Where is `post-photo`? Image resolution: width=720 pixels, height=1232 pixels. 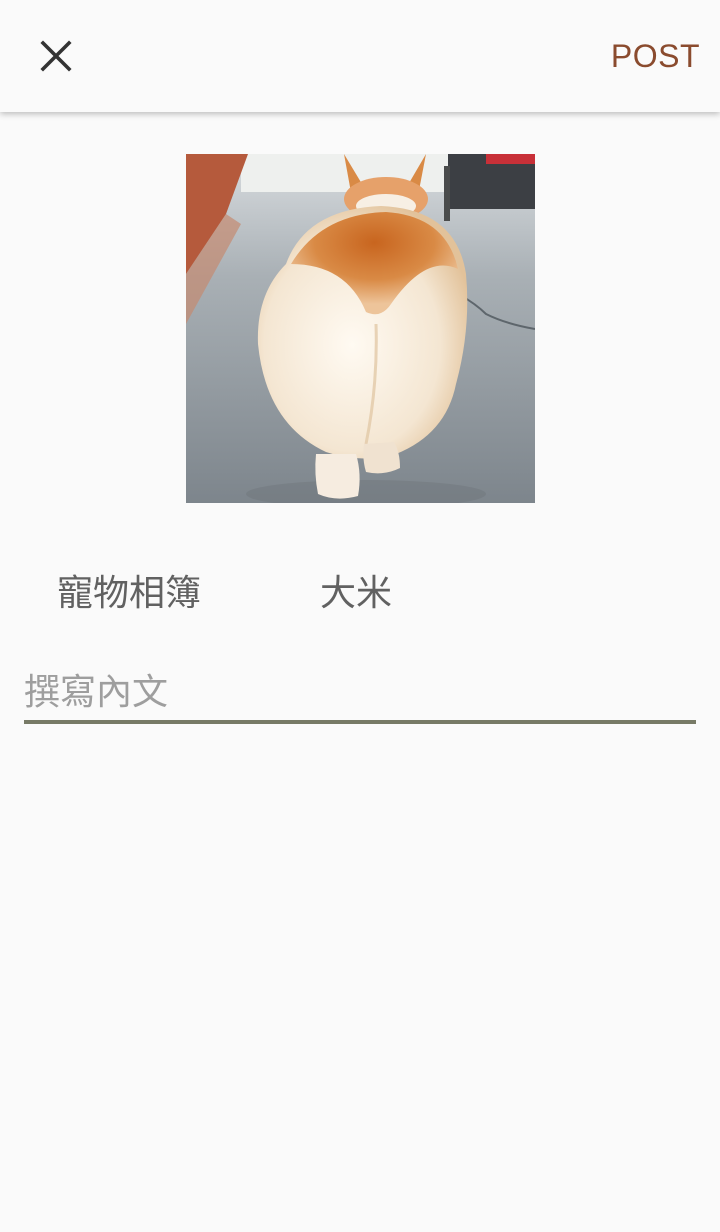
post-photo is located at coordinates (360, 328).